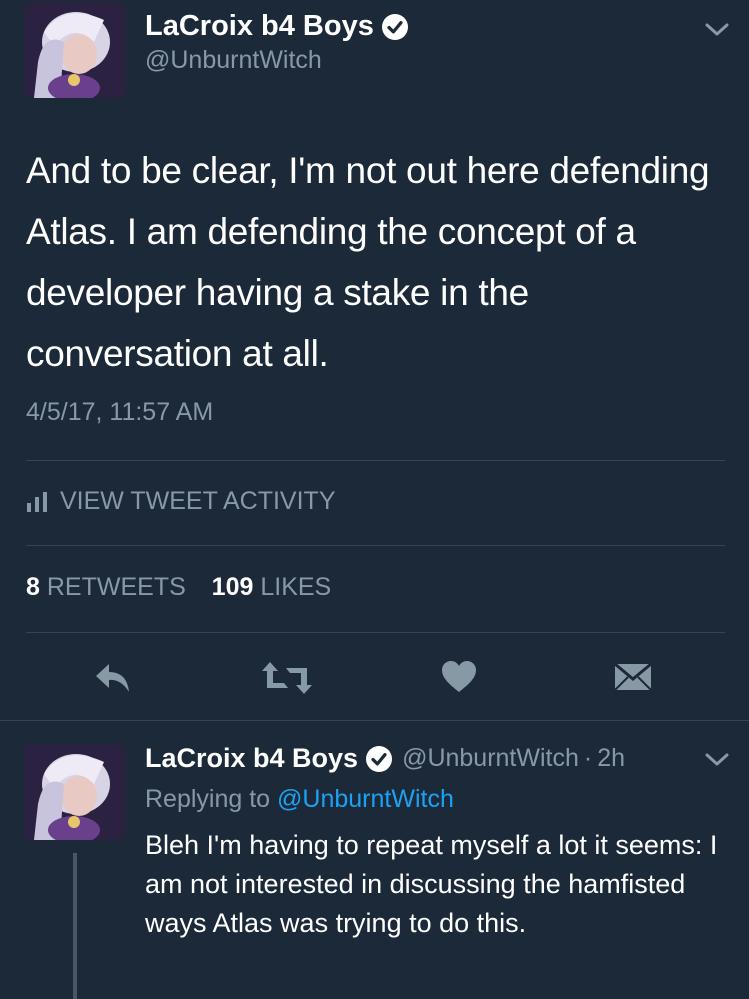 The width and height of the screenshot is (749, 999). What do you see at coordinates (611, 758) in the screenshot?
I see `reply-time: 2h` at bounding box center [611, 758].